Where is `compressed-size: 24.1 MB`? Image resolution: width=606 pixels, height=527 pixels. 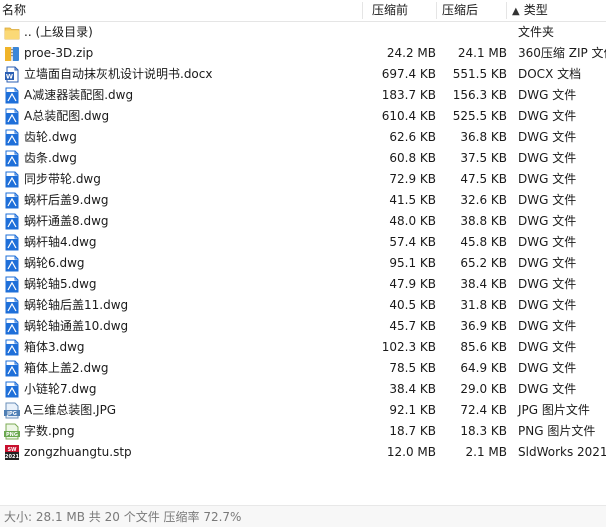 compressed-size: 24.1 MB is located at coordinates (482, 53).